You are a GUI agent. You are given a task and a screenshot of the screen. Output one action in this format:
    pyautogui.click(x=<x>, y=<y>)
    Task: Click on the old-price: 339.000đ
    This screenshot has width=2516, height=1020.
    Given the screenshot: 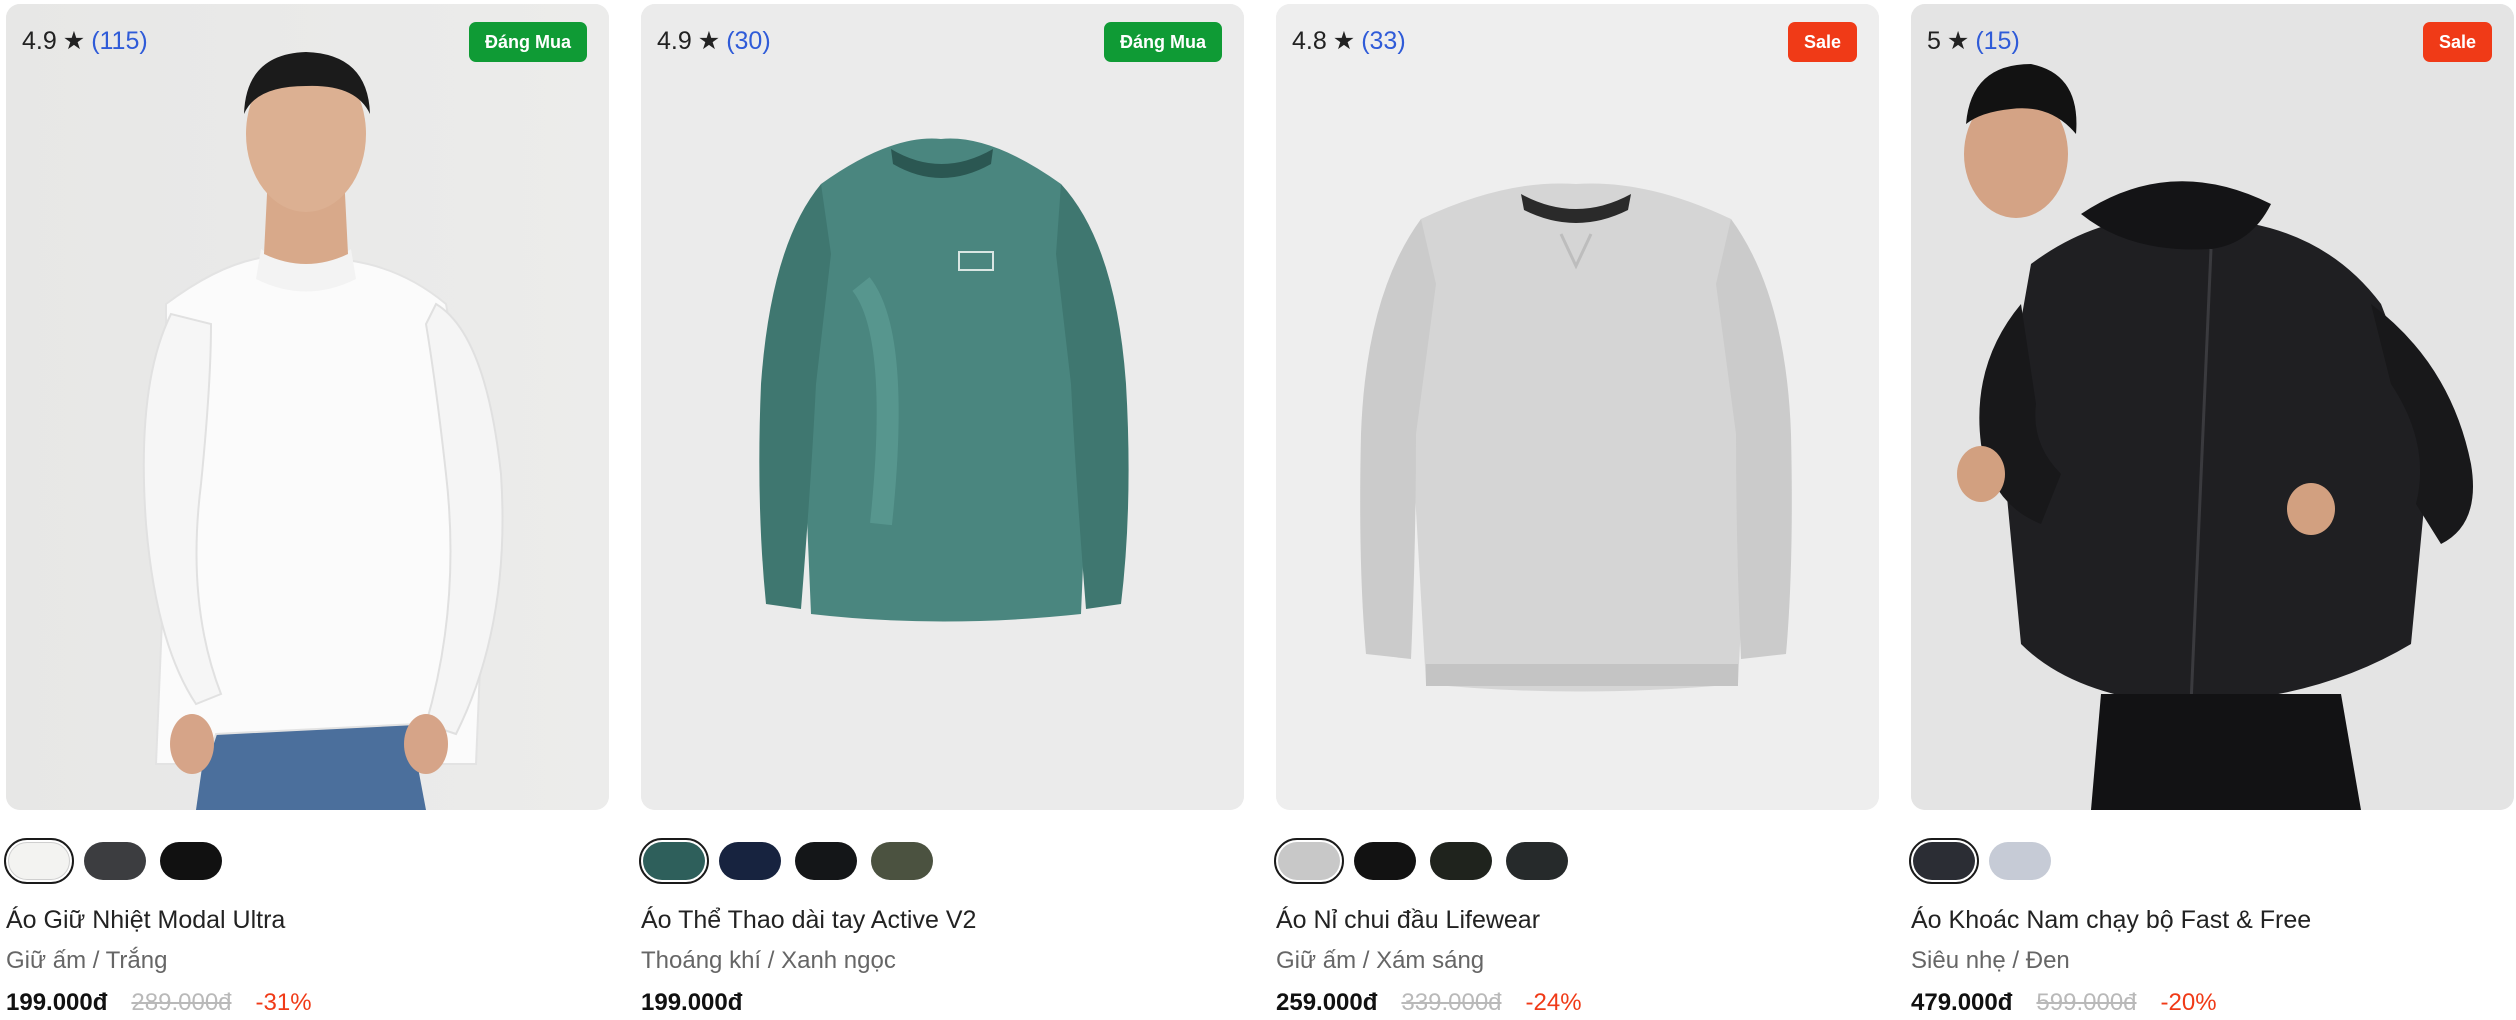 What is the action you would take?
    pyautogui.click(x=1451, y=1002)
    